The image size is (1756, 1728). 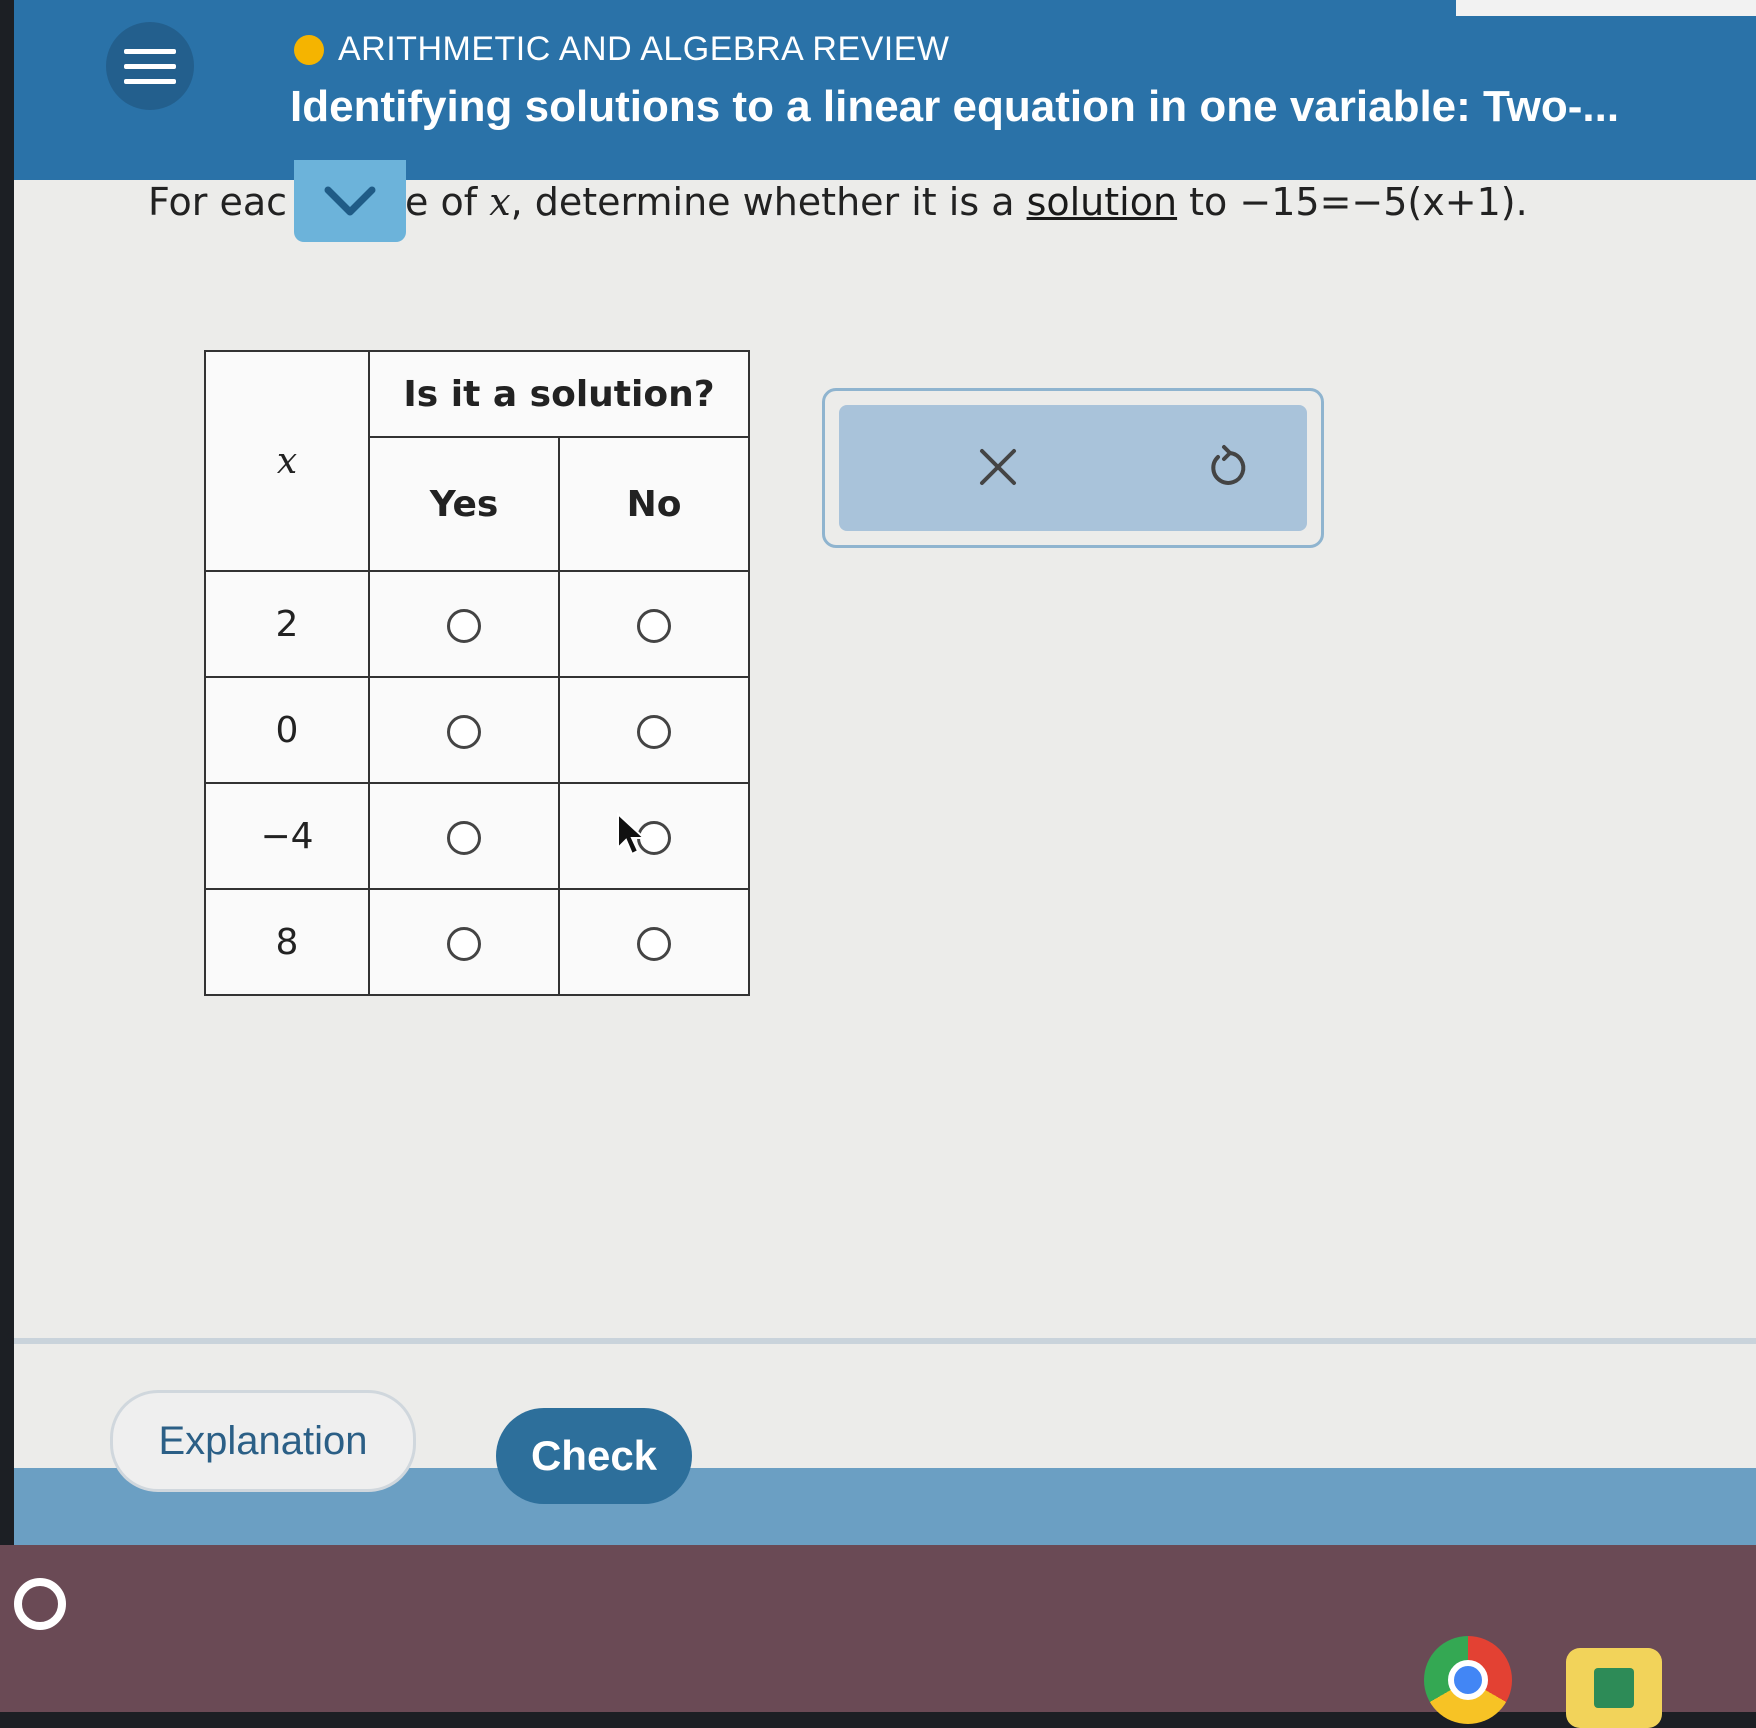 I want to click on collapse-header-button, so click(x=350, y=201).